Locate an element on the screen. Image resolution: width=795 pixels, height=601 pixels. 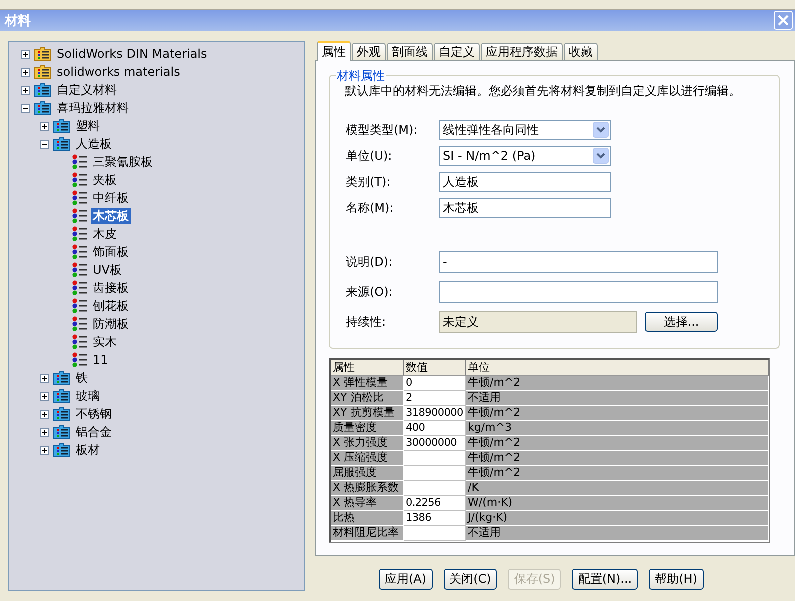
value-cell: 318900000 is located at coordinates (435, 413).